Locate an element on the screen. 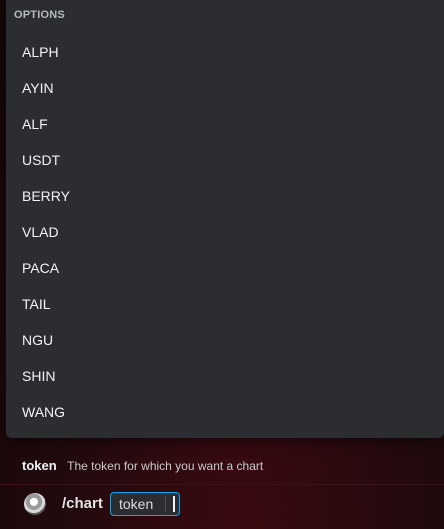 Image resolution: width=444 pixels, height=529 pixels. option-item-shin: SHIN is located at coordinates (225, 376).